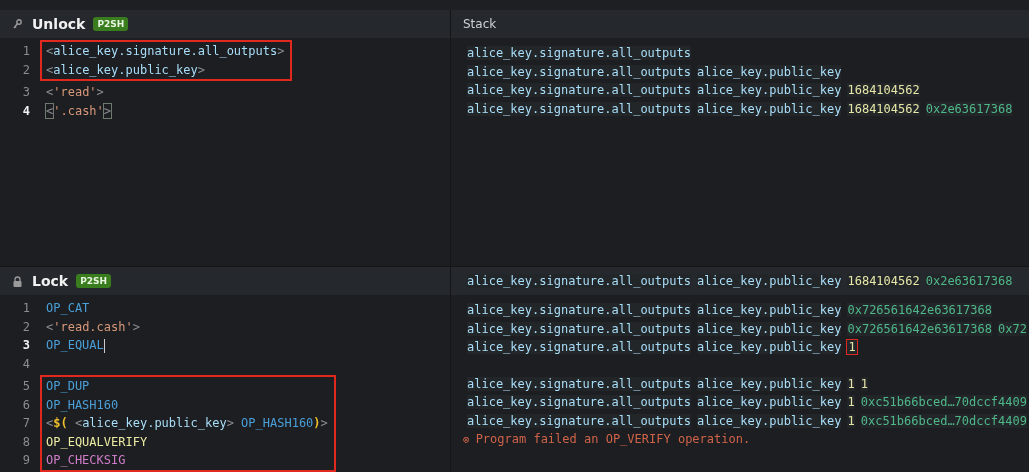  What do you see at coordinates (95, 441) in the screenshot?
I see `code-line: OP_EQUALVERIFY` at bounding box center [95, 441].